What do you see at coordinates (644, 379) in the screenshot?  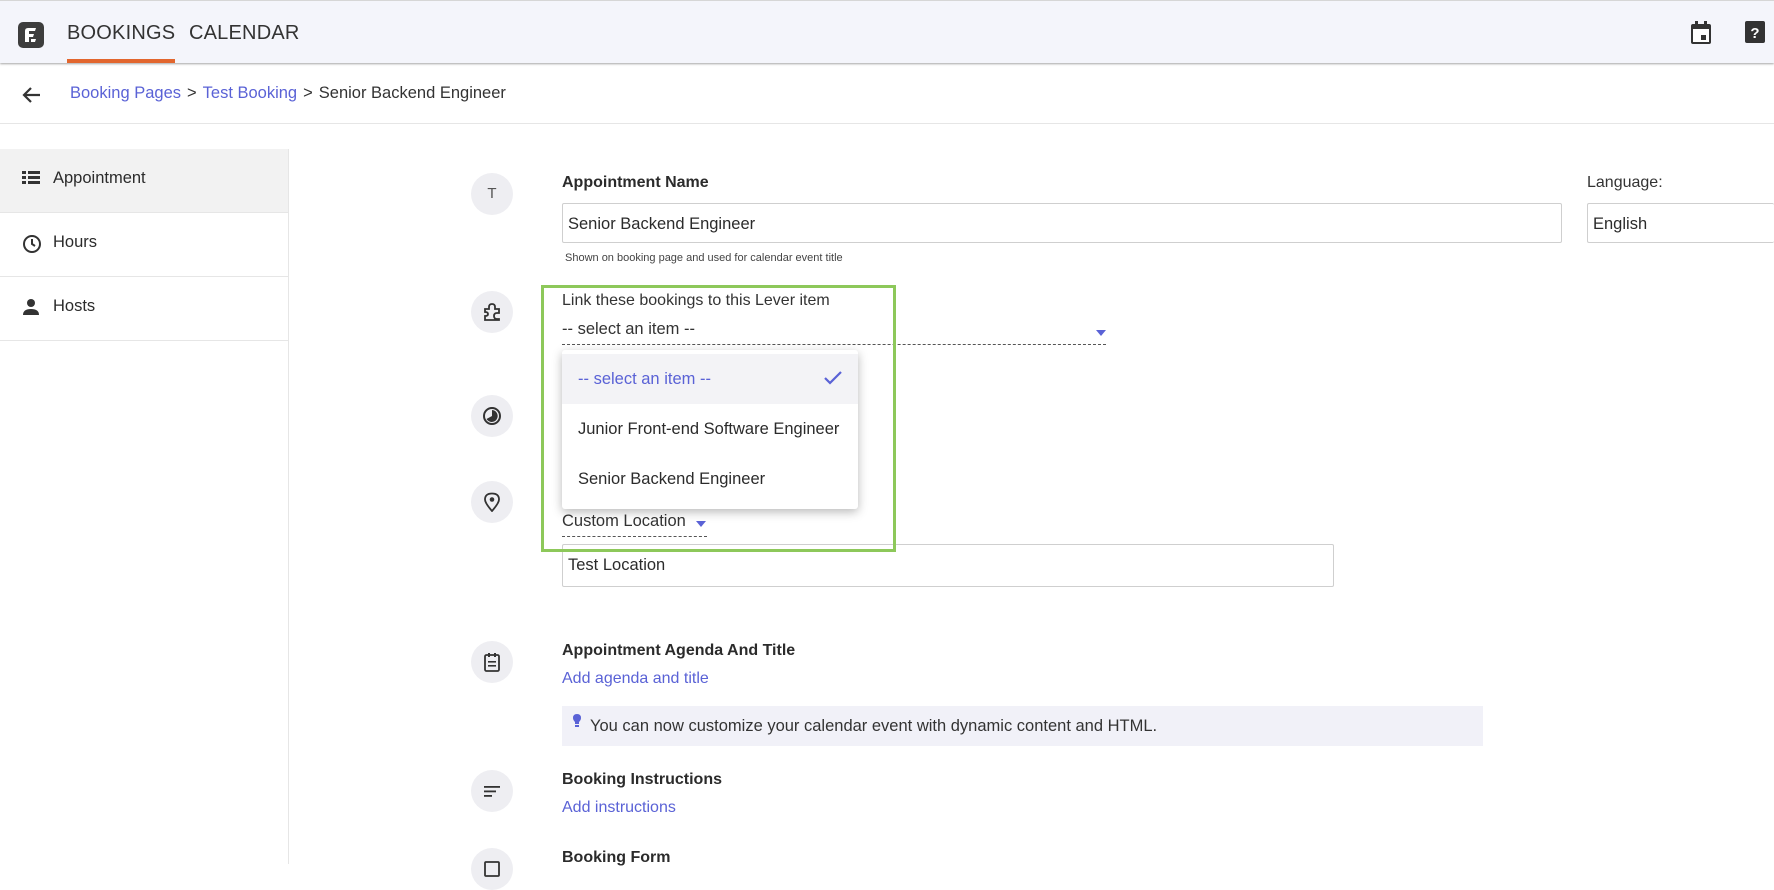 I see `dropdown-option-label: -- select an item --` at bounding box center [644, 379].